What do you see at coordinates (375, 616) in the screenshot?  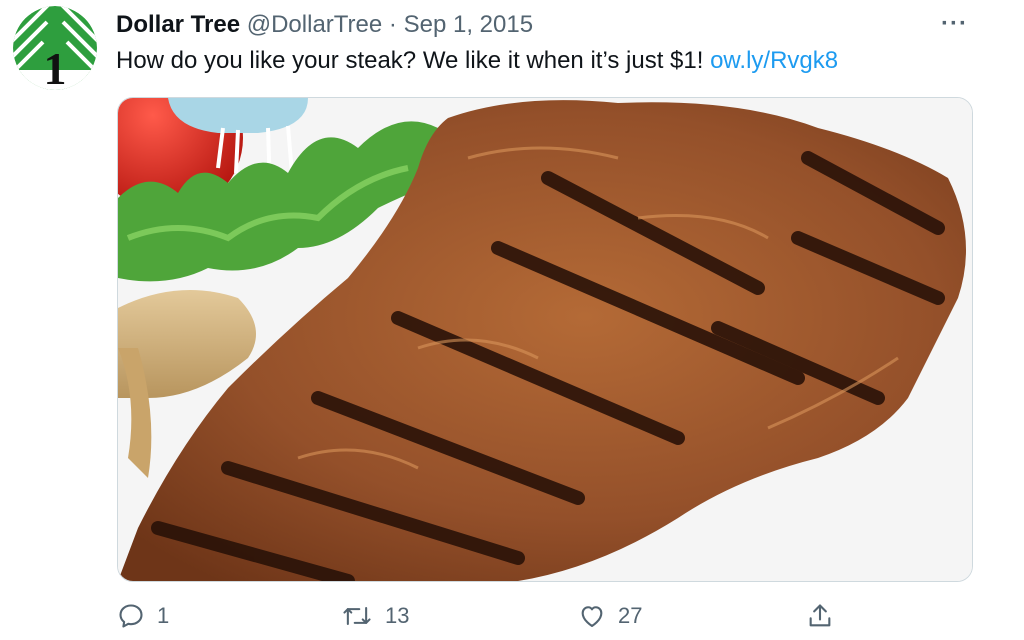 I see `retweet-button: 13` at bounding box center [375, 616].